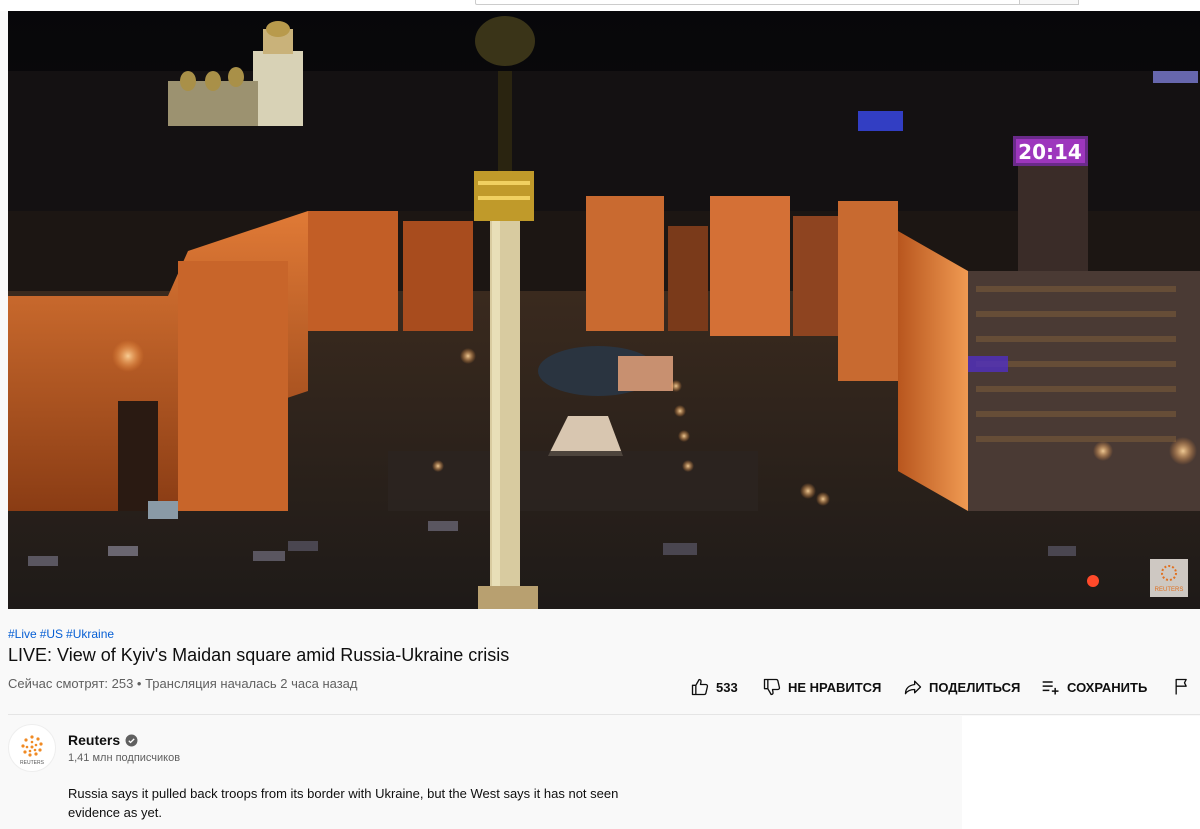  Describe the element at coordinates (835, 687) in the screenshot. I see `dislike-label: НЕ НРАВИТСЯ` at that location.